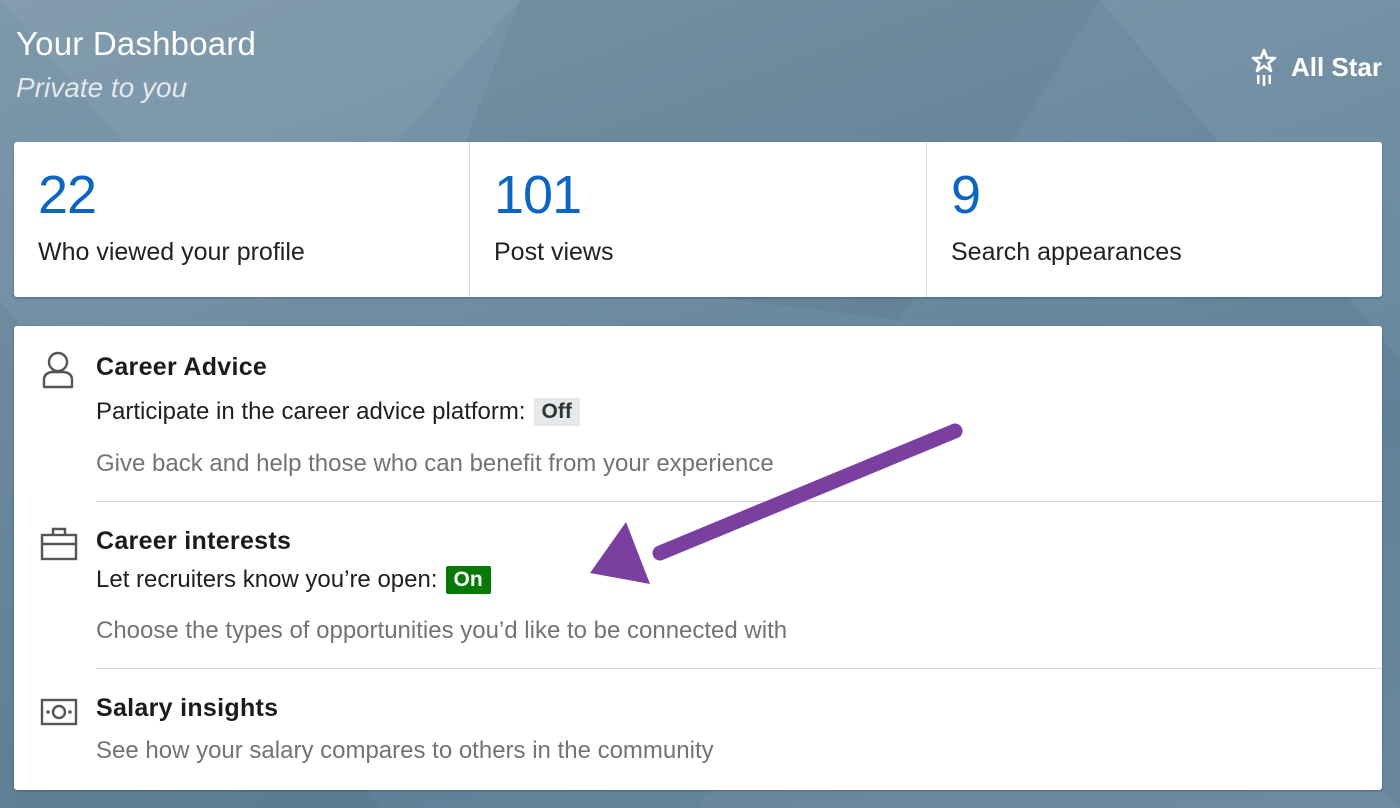 The width and height of the screenshot is (1400, 808). What do you see at coordinates (59, 714) in the screenshot?
I see `money-icon` at bounding box center [59, 714].